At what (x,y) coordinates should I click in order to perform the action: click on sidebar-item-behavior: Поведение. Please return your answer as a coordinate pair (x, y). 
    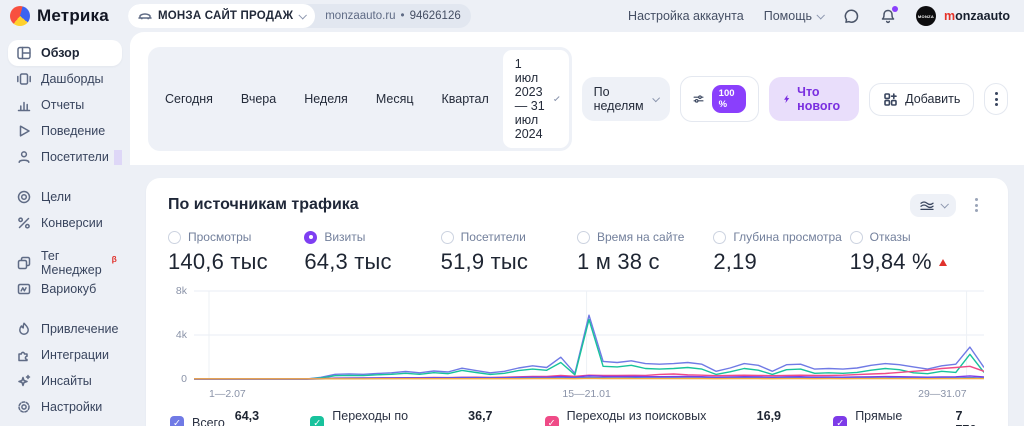
    Looking at the image, I should click on (65, 131).